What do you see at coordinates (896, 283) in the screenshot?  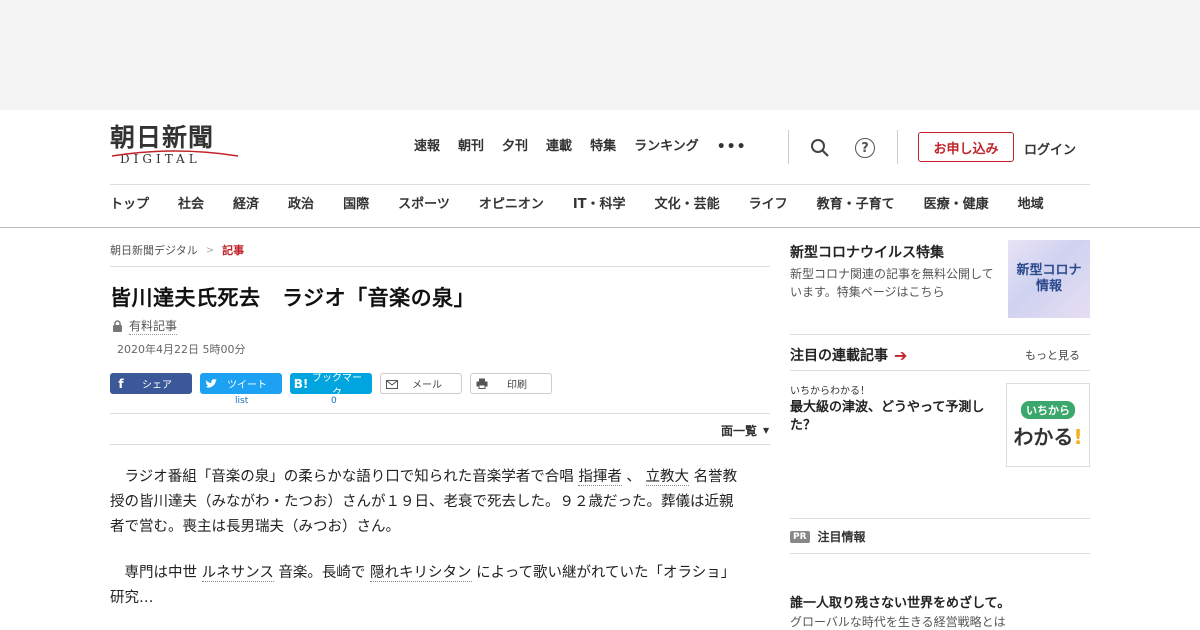 I see `corona-feature-description: 新型コロナ関連の記事を無料公開しています。特集ページはこちら` at bounding box center [896, 283].